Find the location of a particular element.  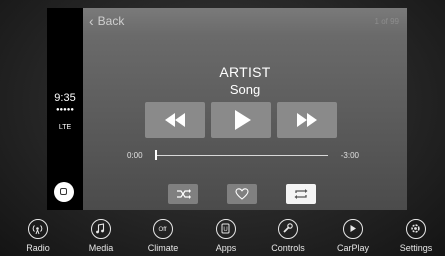

song-title: Song is located at coordinates (245, 89).